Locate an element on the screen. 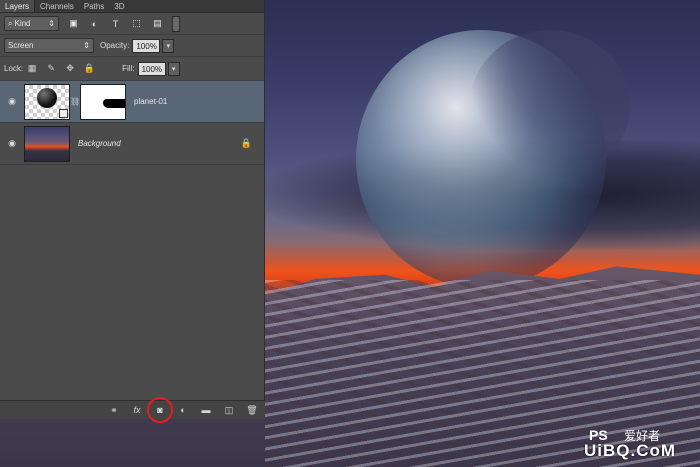  shape-filter-icon: ⬚ is located at coordinates (136, 23).